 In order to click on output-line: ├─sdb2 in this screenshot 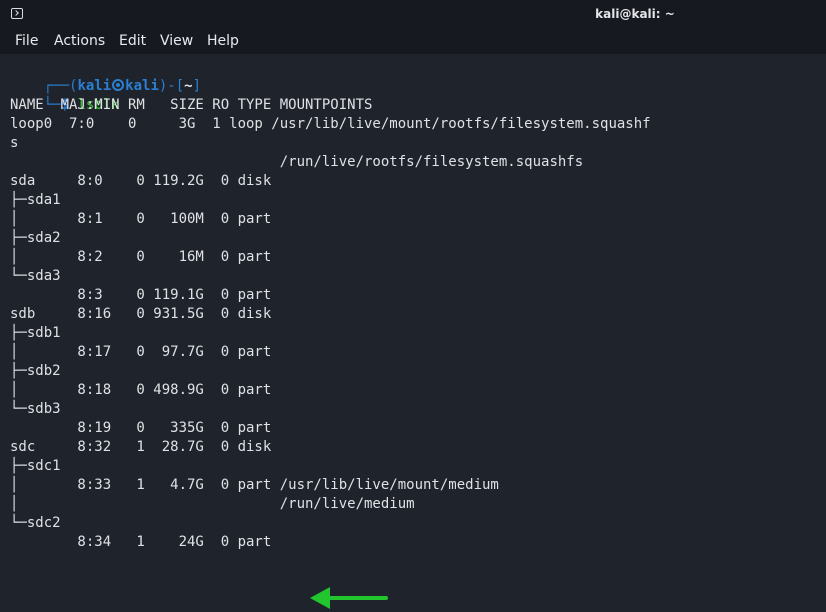, I will do `click(35, 371)`.